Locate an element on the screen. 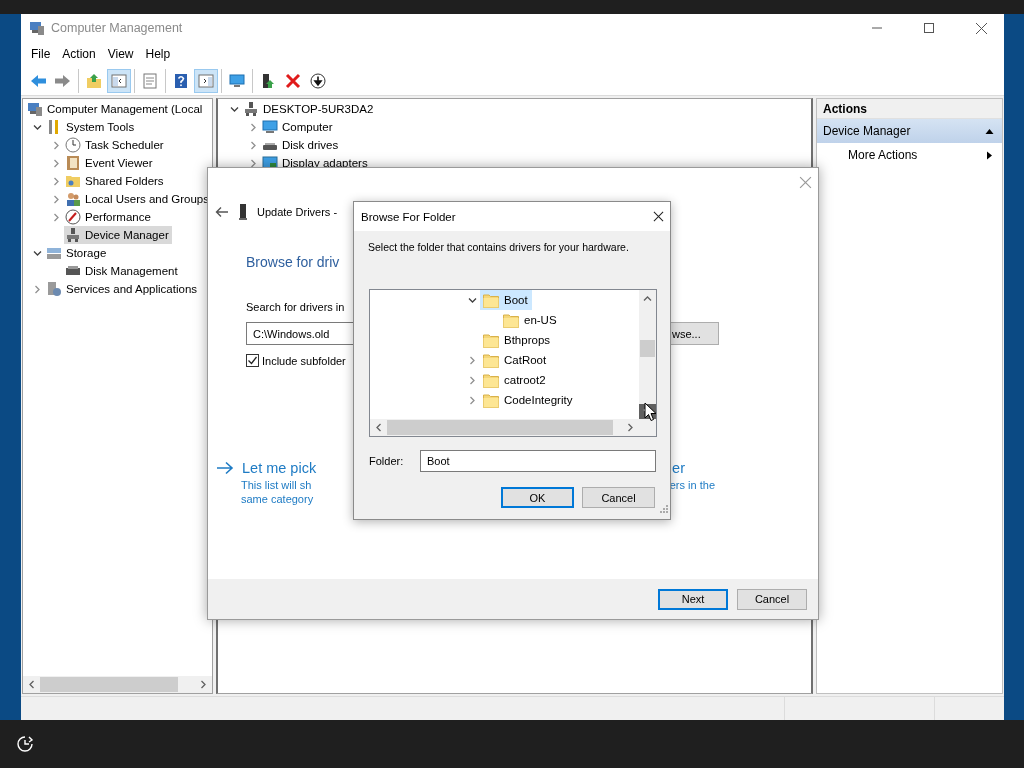 This screenshot has height=768, width=1024. dialog-title: Update Drivers - is located at coordinates (297, 212).